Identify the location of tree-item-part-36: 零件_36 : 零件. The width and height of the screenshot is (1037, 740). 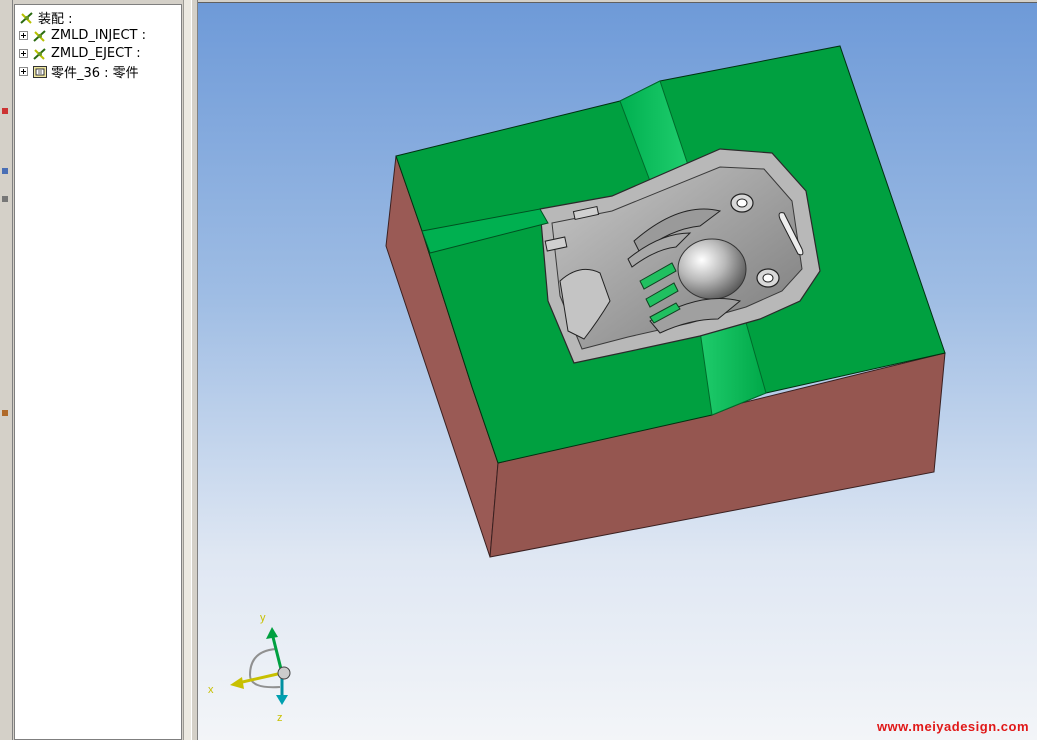
(79, 72).